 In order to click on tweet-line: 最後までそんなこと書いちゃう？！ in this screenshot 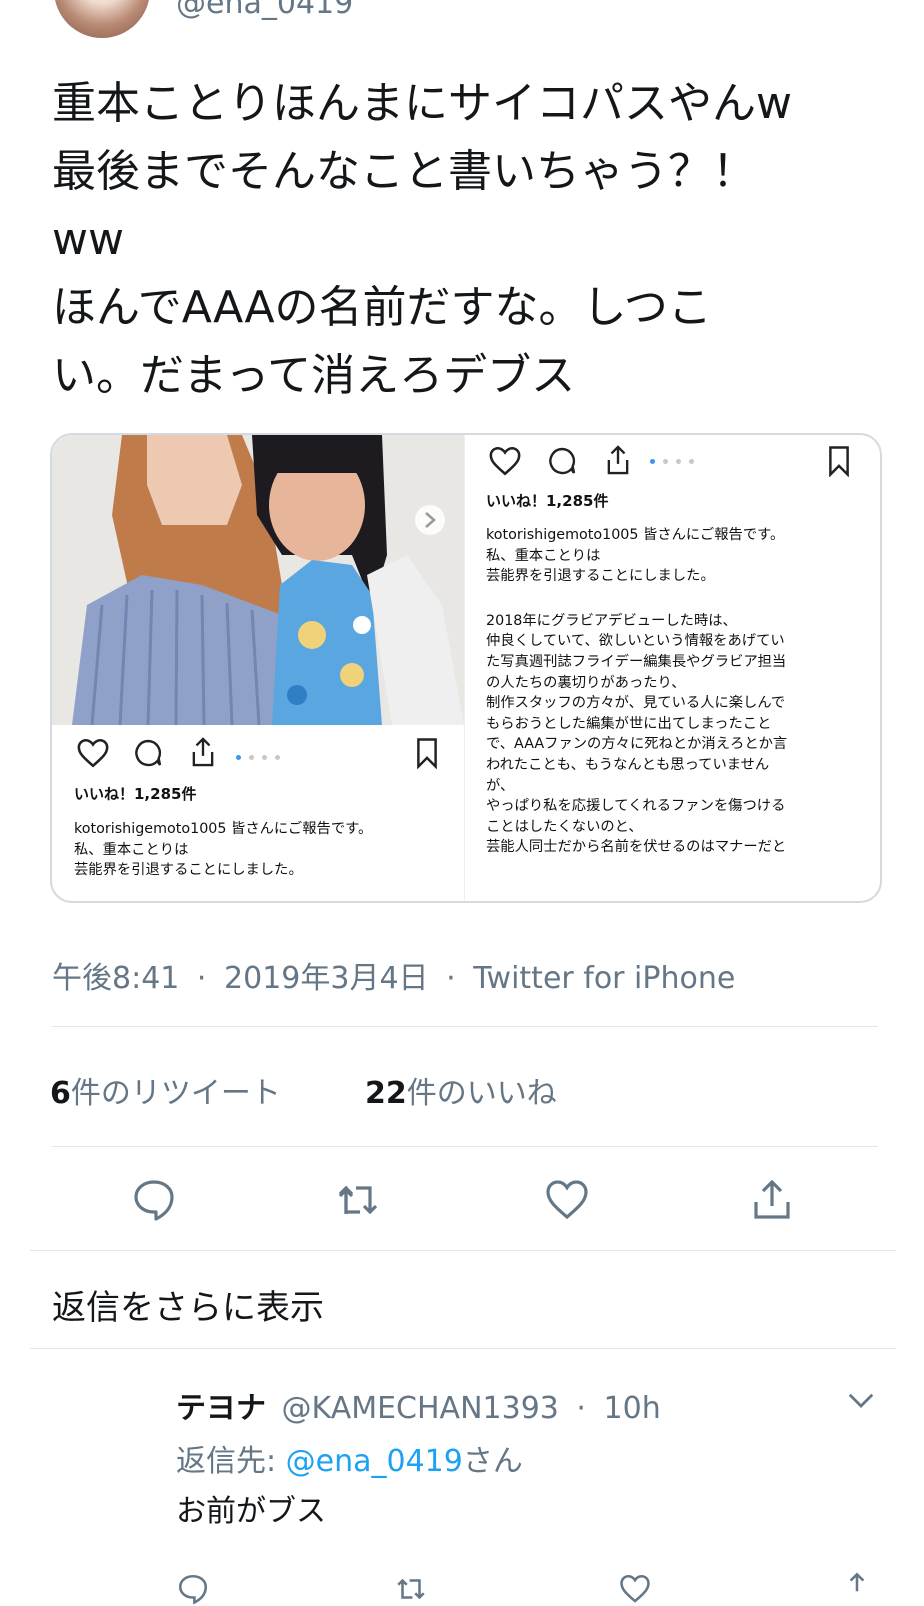, I will do `click(404, 171)`.